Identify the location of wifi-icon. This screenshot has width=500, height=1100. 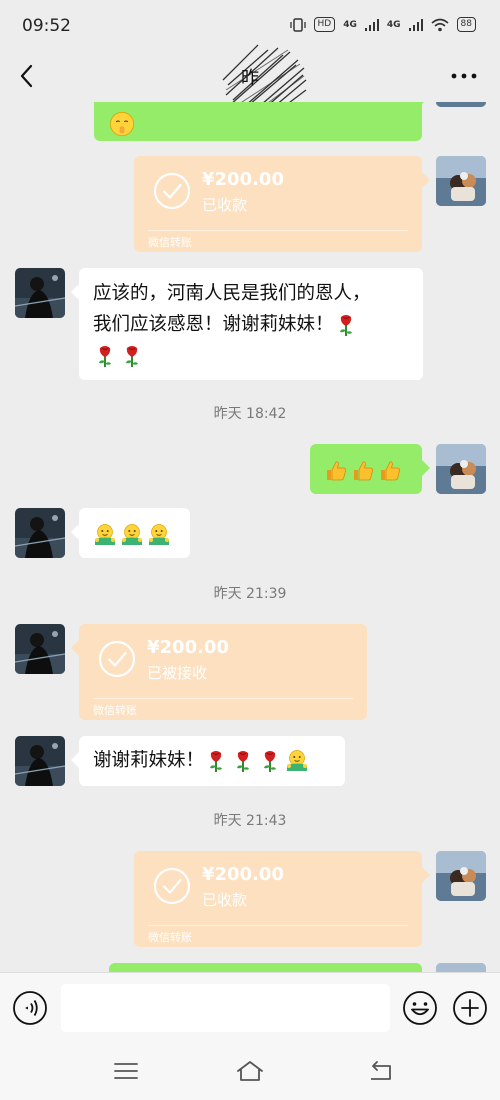
(440, 24).